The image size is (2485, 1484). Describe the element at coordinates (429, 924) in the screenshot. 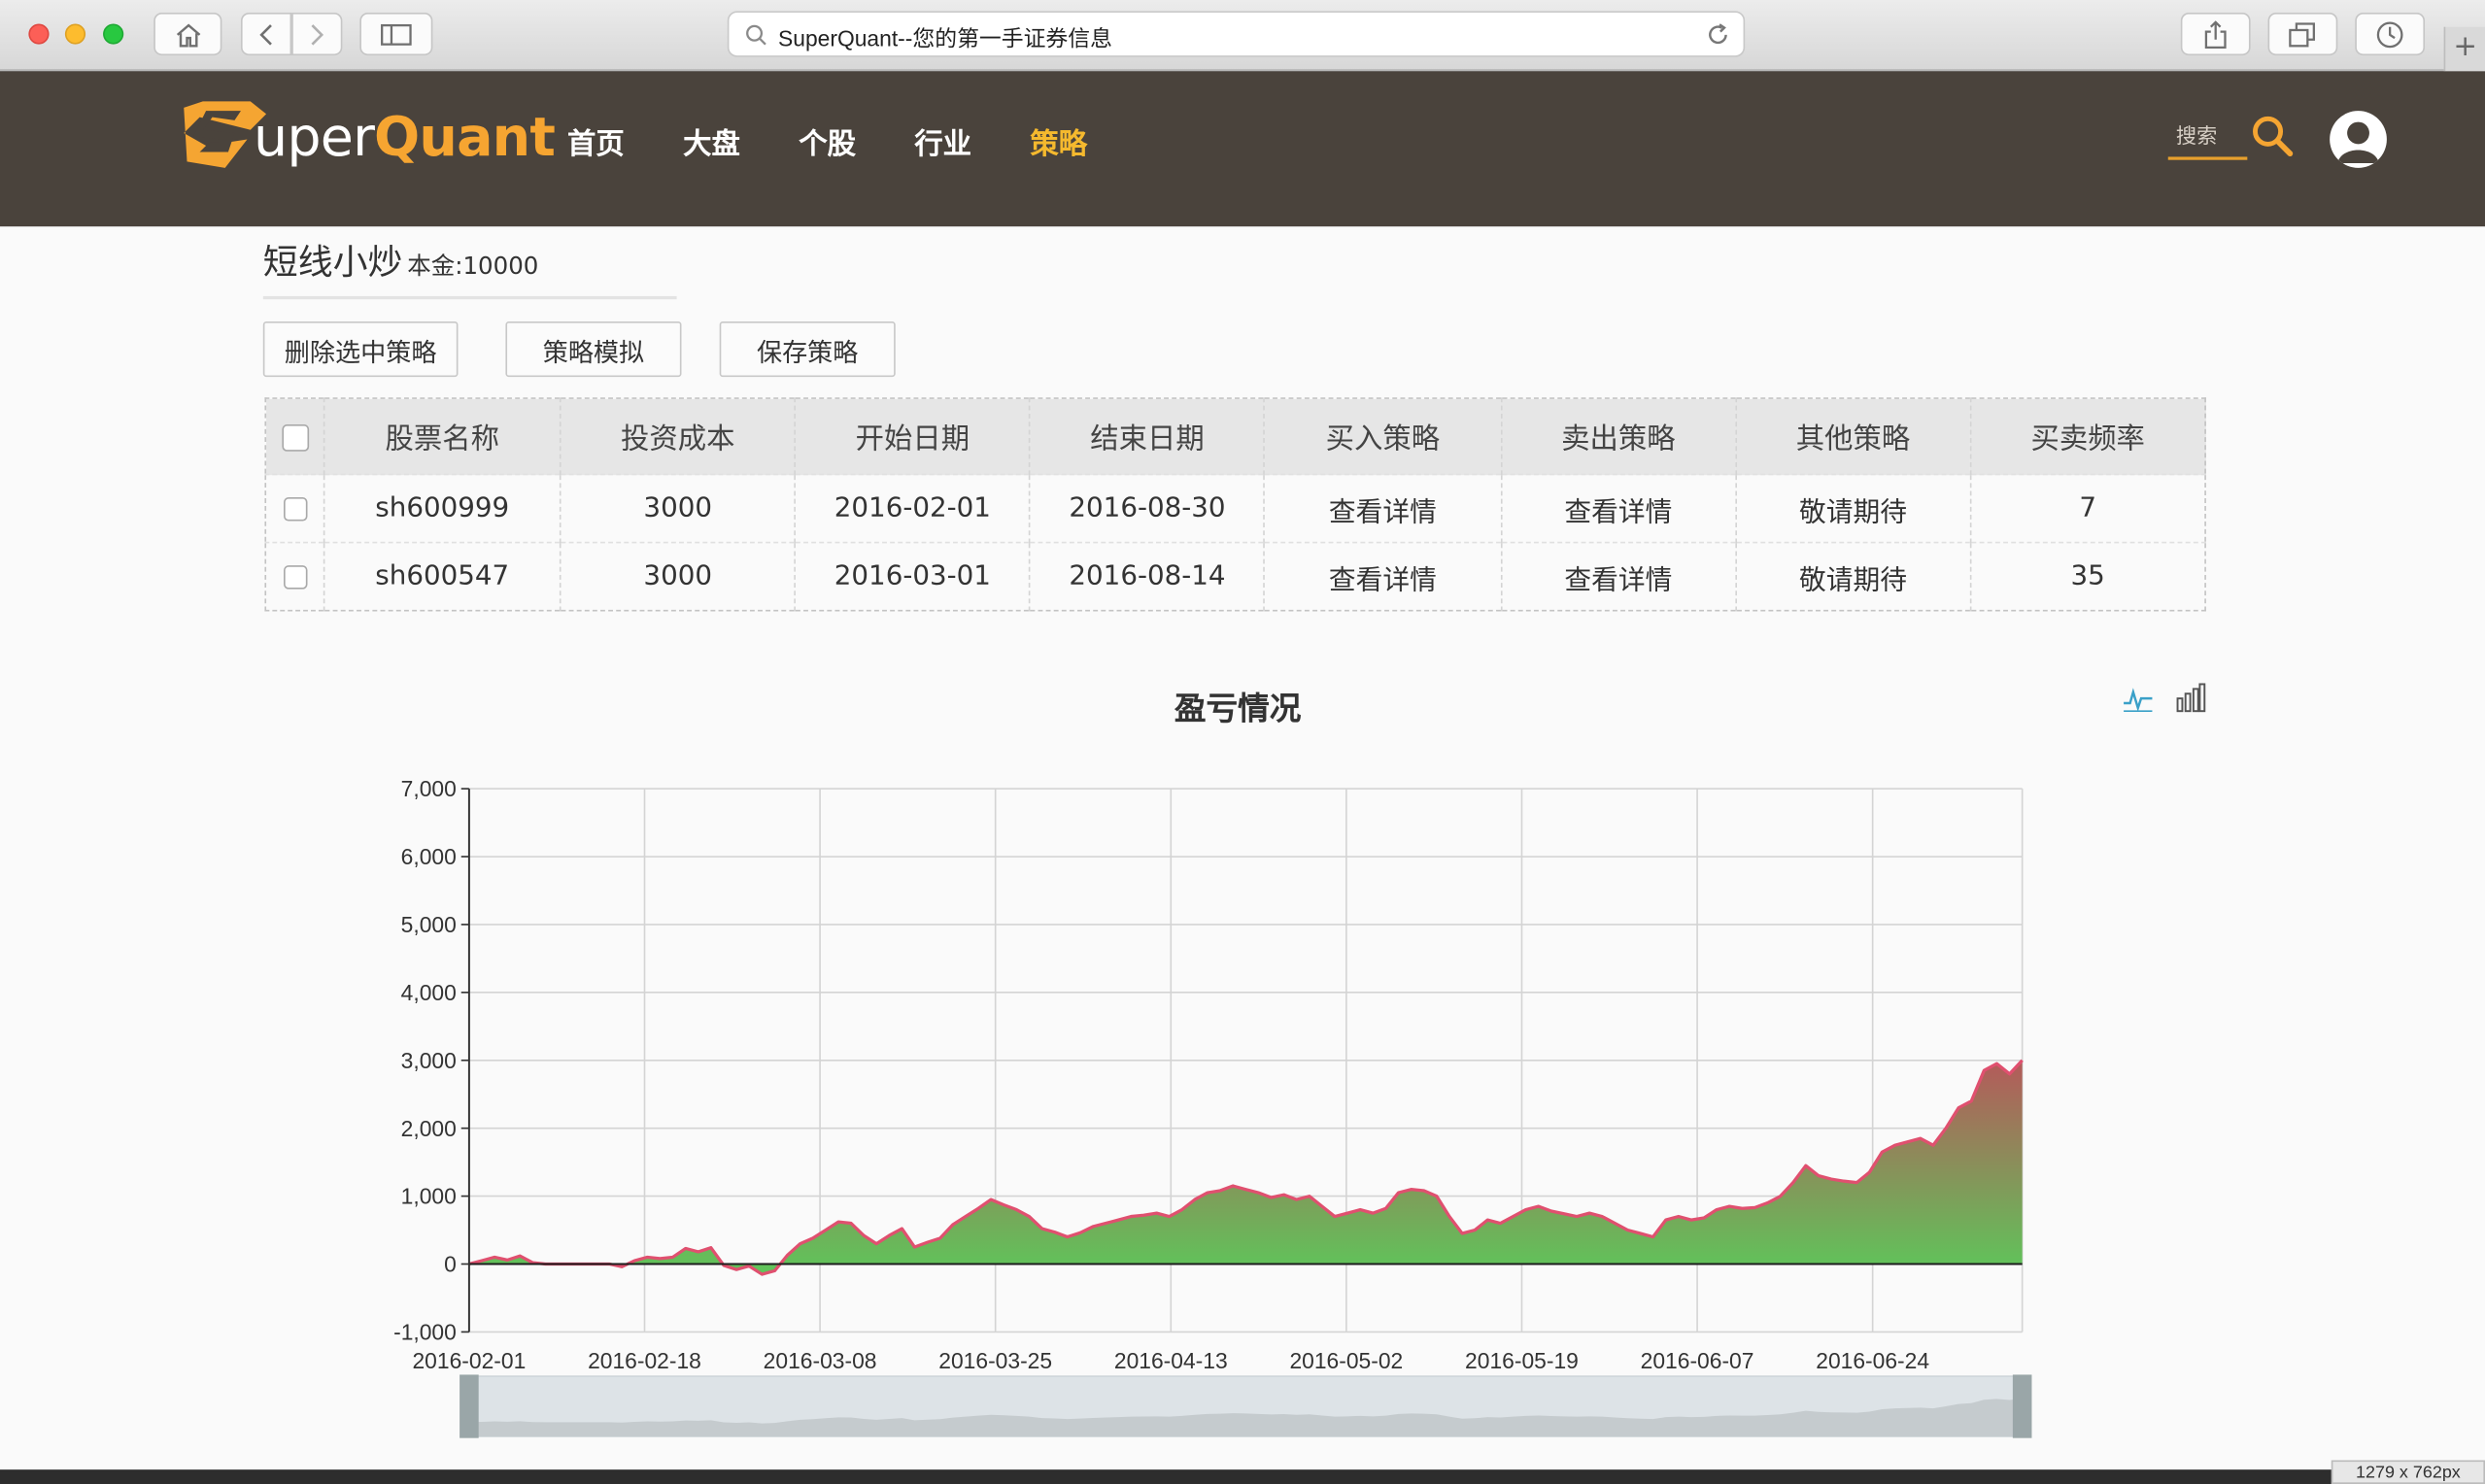

I see `y-tick-label: 5,000` at that location.